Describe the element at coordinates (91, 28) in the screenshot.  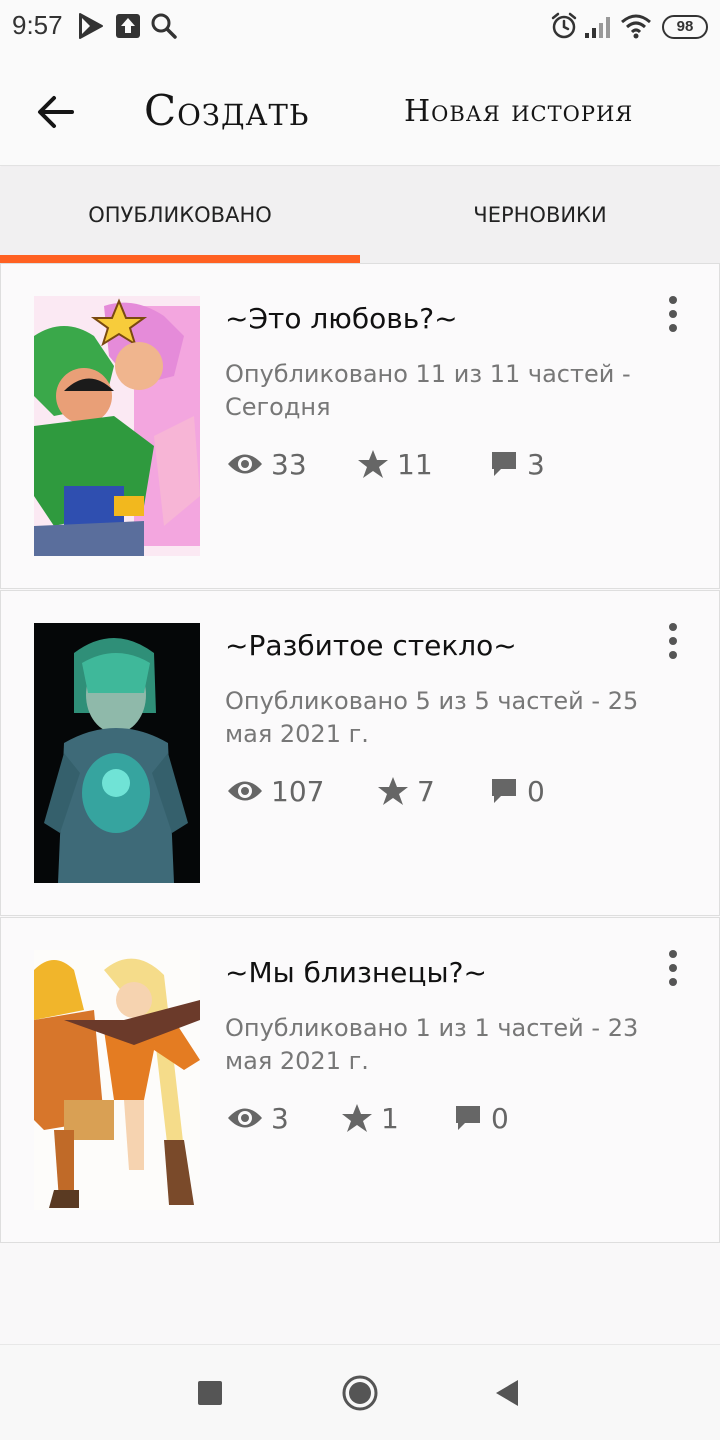
I see `play-store-icon` at that location.